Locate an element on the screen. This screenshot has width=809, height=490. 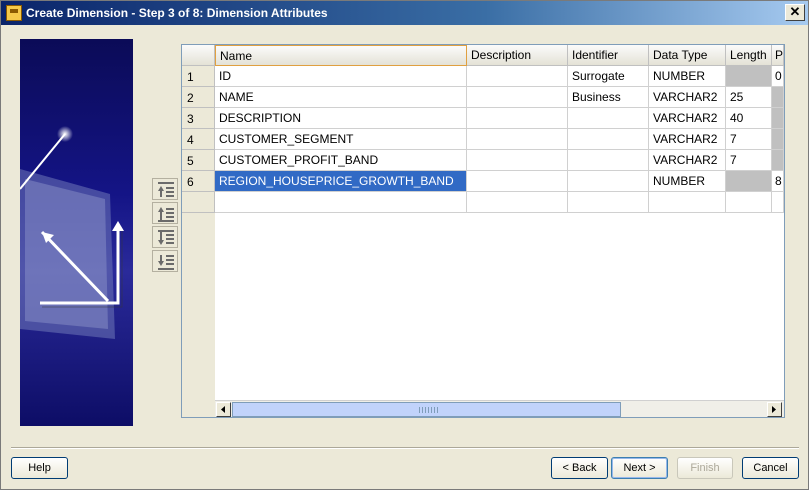
grip-icon is located at coordinates (429, 410).